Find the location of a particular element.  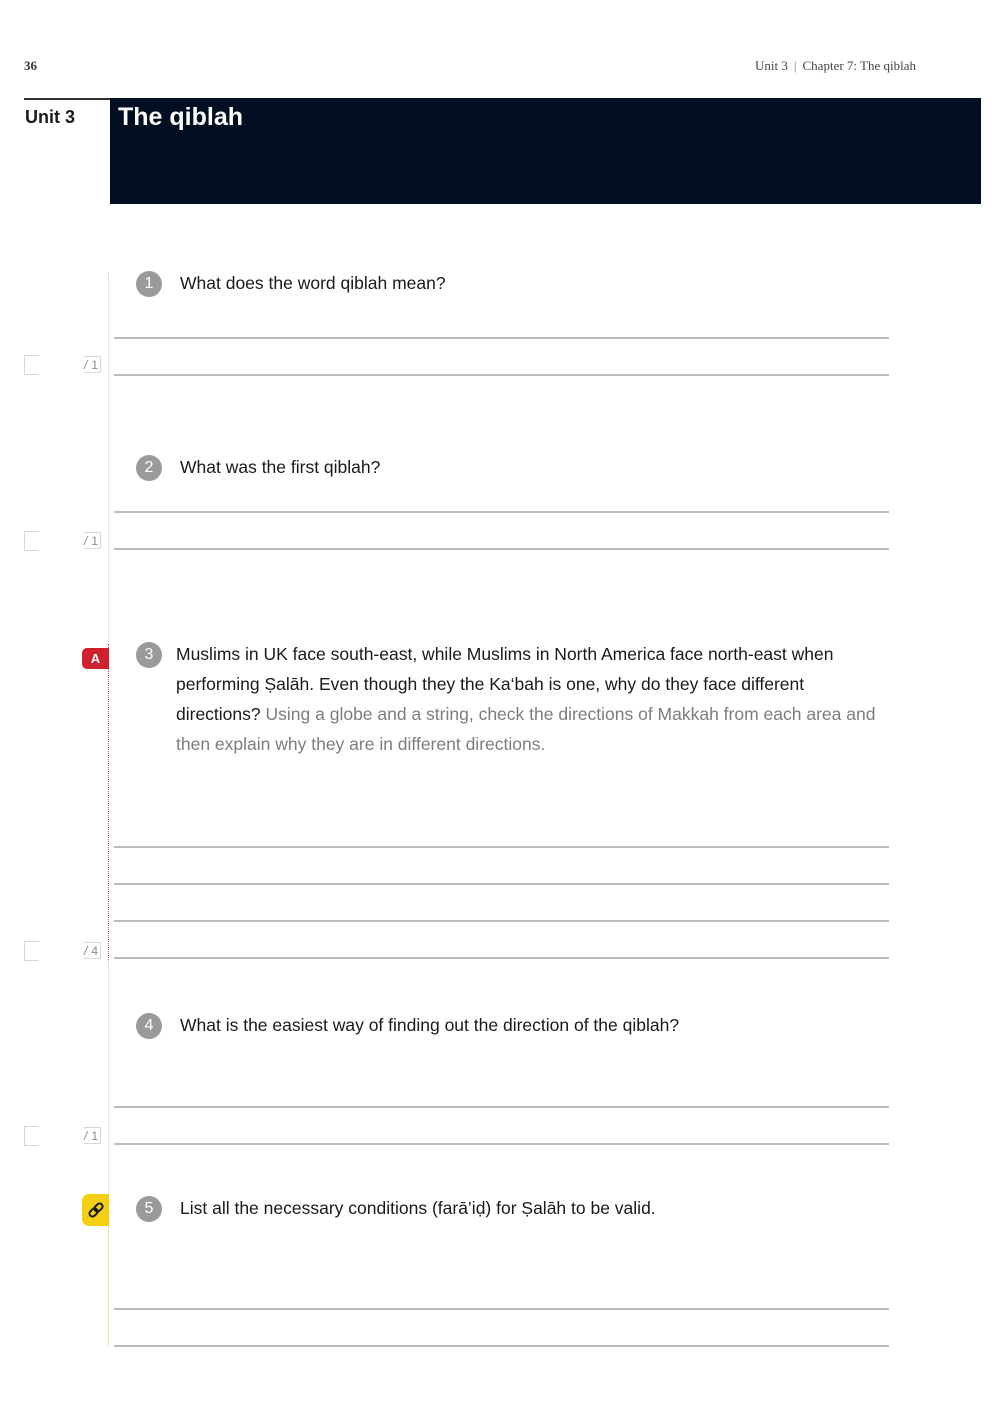

question-number-badge: 4 is located at coordinates (149, 1026).